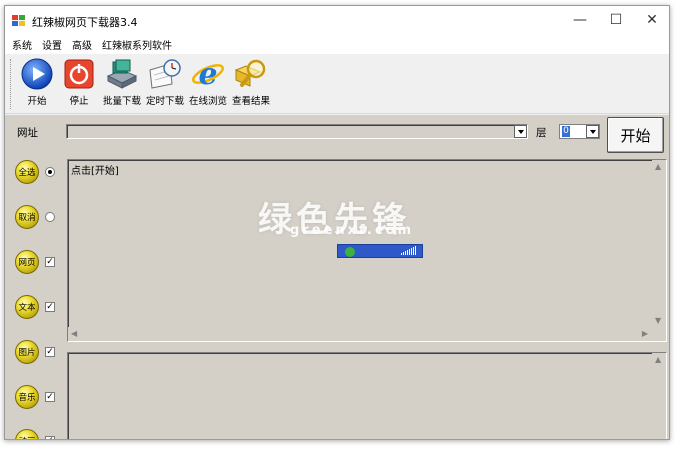  What do you see at coordinates (580, 20) in the screenshot?
I see `minimize-button: —` at bounding box center [580, 20].